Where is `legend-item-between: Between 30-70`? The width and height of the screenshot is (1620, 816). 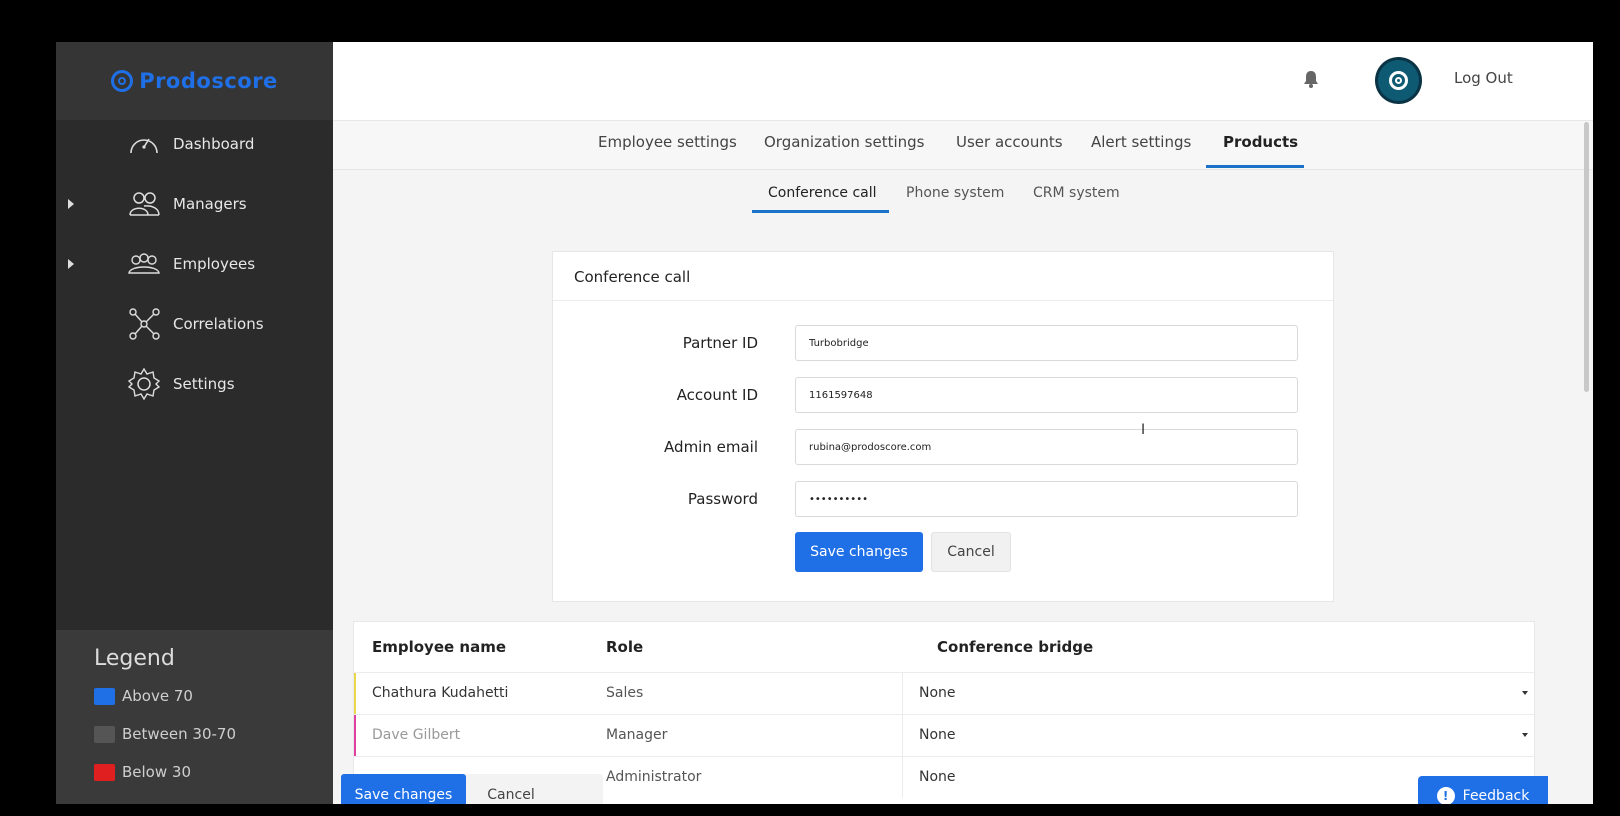 legend-item-between: Between 30-70 is located at coordinates (165, 734).